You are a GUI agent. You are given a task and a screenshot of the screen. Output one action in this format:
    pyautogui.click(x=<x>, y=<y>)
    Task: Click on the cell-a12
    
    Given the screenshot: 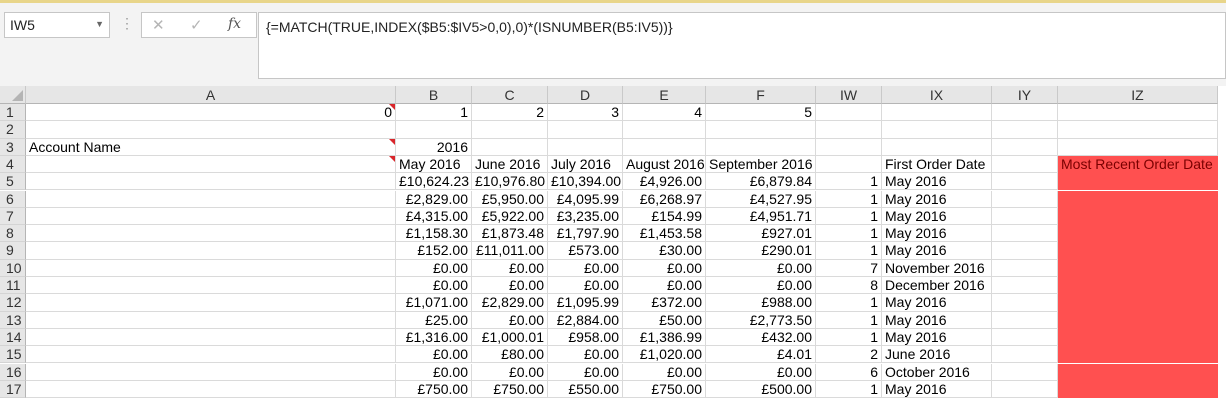 What is the action you would take?
    pyautogui.click(x=211, y=303)
    